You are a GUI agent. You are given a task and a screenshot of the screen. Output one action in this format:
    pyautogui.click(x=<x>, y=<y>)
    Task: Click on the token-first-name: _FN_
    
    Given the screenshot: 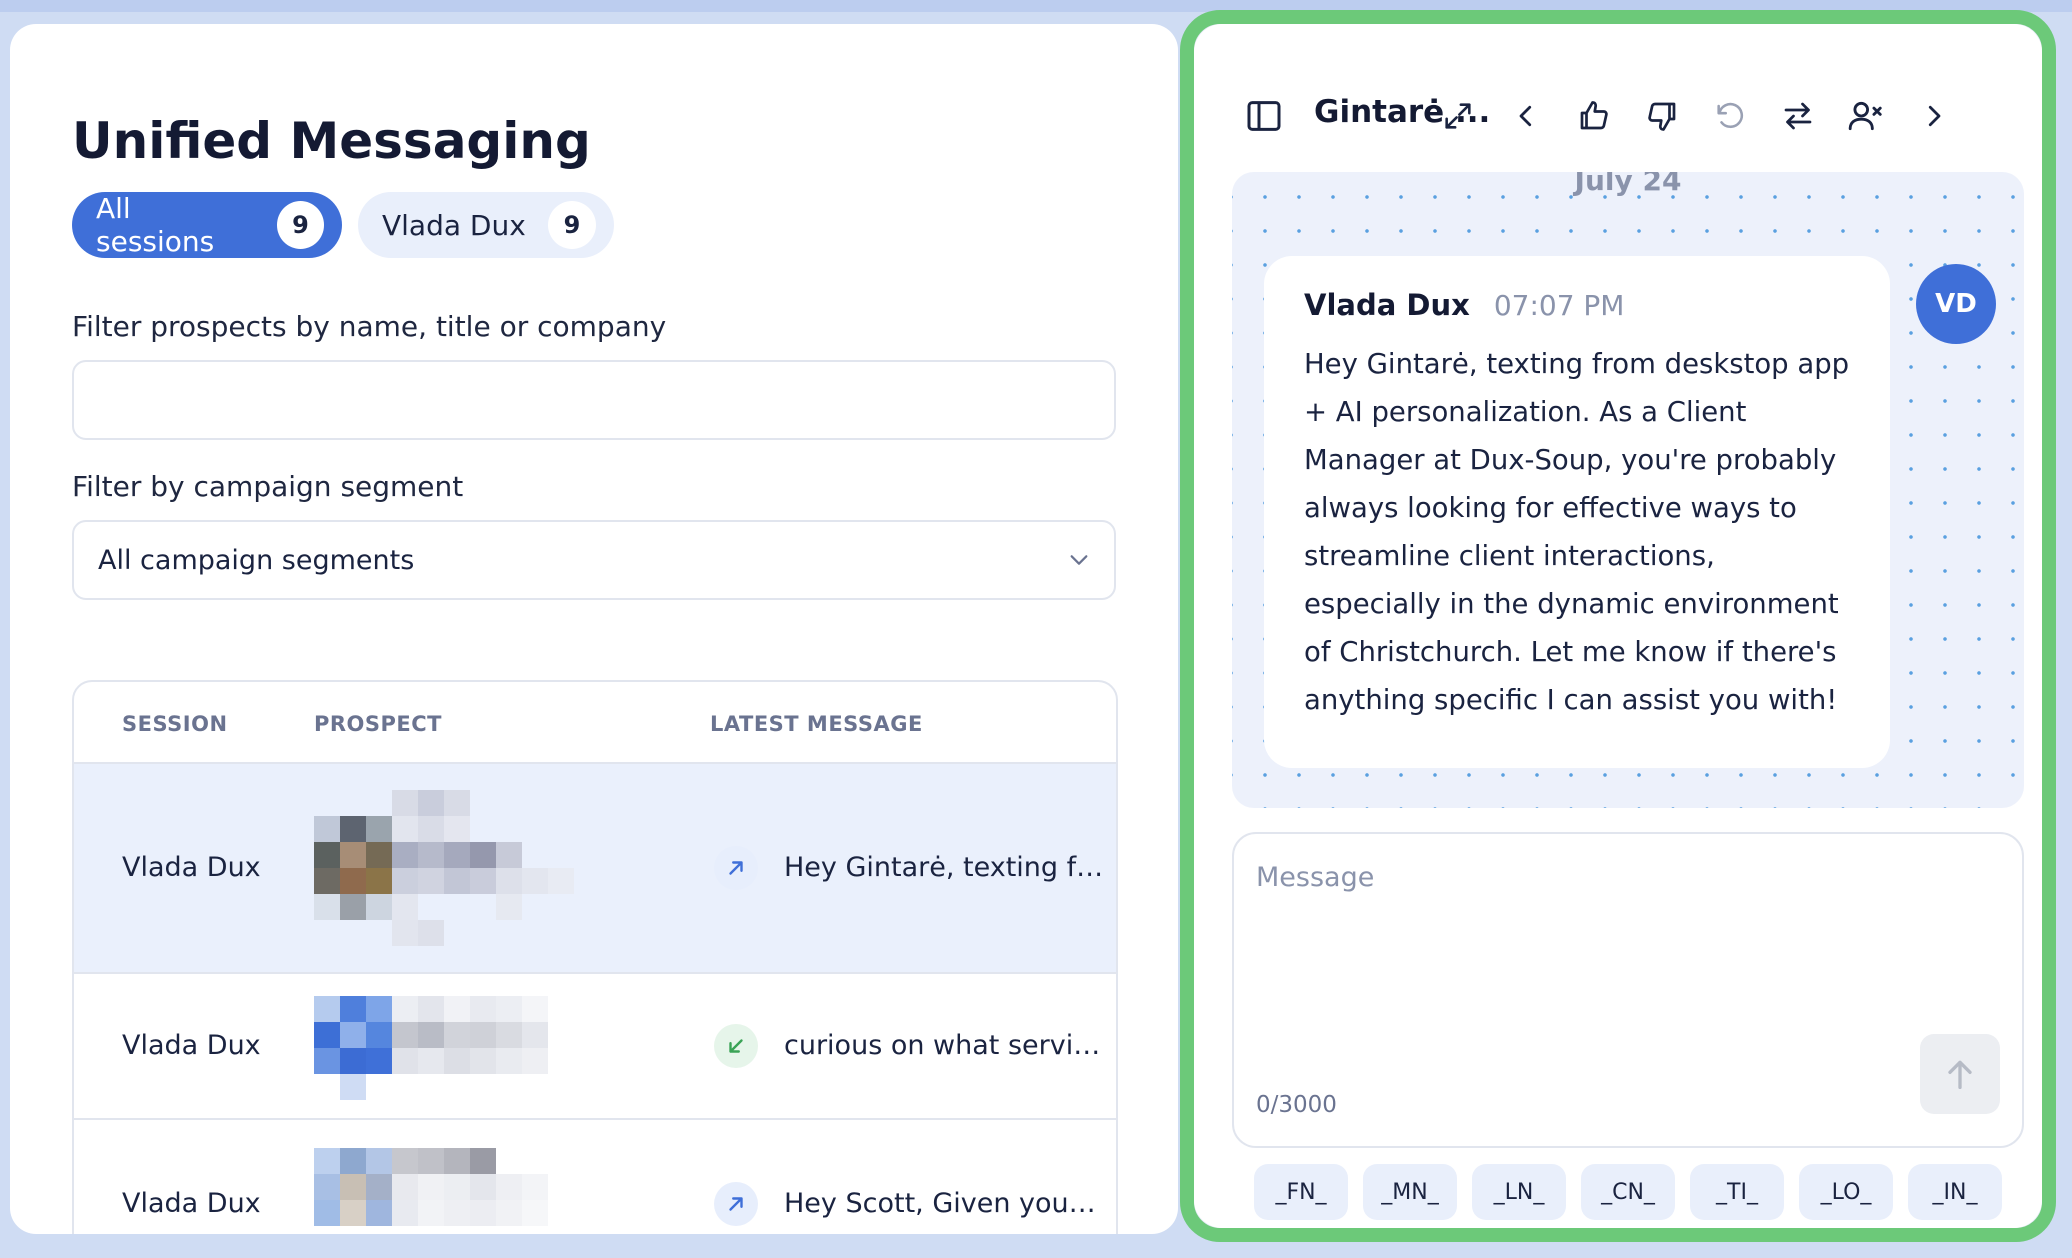 What is the action you would take?
    pyautogui.click(x=1301, y=1192)
    